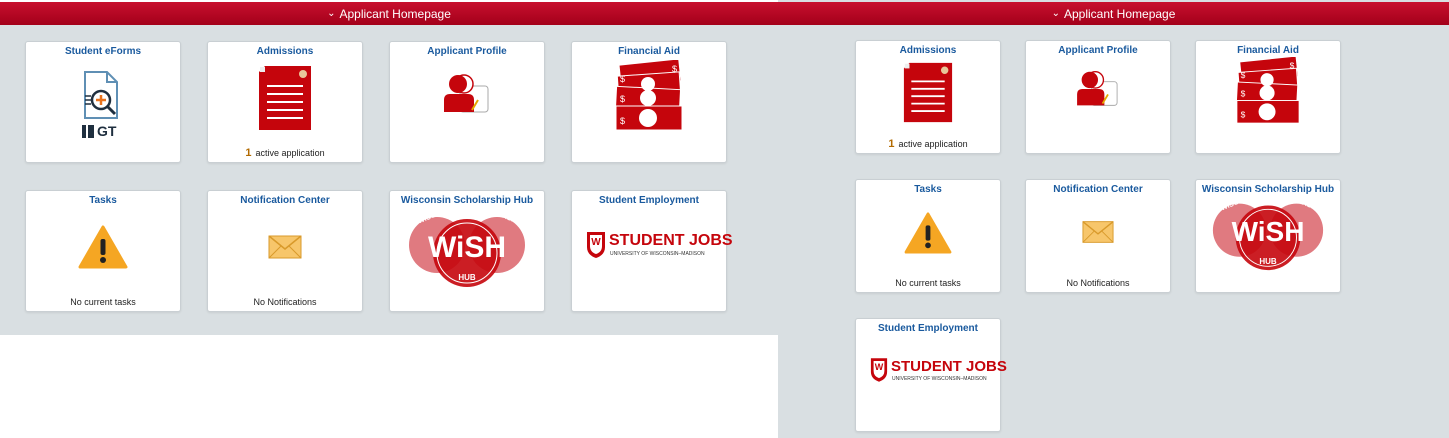 The height and width of the screenshot is (438, 1449). Describe the element at coordinates (103, 106) in the screenshot. I see `eforms-document-search-icon: GT` at that location.